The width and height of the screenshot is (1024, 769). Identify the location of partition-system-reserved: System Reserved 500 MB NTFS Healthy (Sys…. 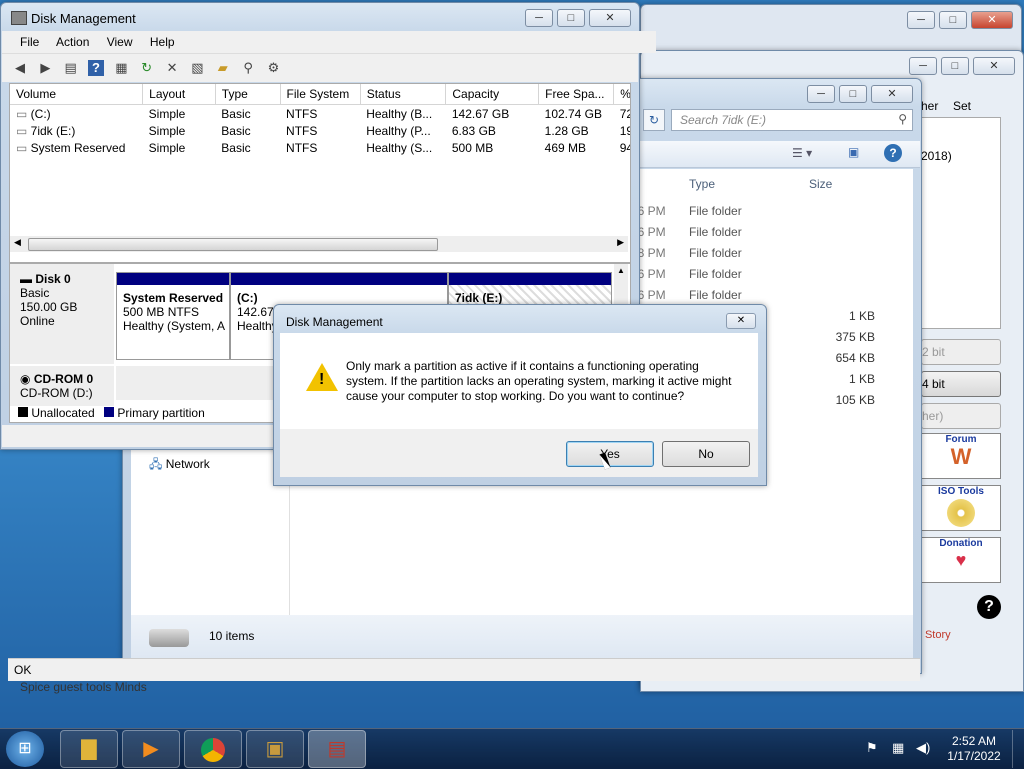
(173, 316).